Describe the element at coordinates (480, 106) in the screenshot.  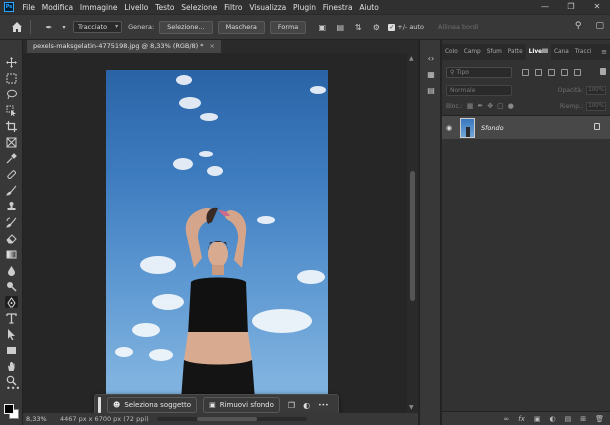
I see `lock-pixels-icon: ✒` at that location.